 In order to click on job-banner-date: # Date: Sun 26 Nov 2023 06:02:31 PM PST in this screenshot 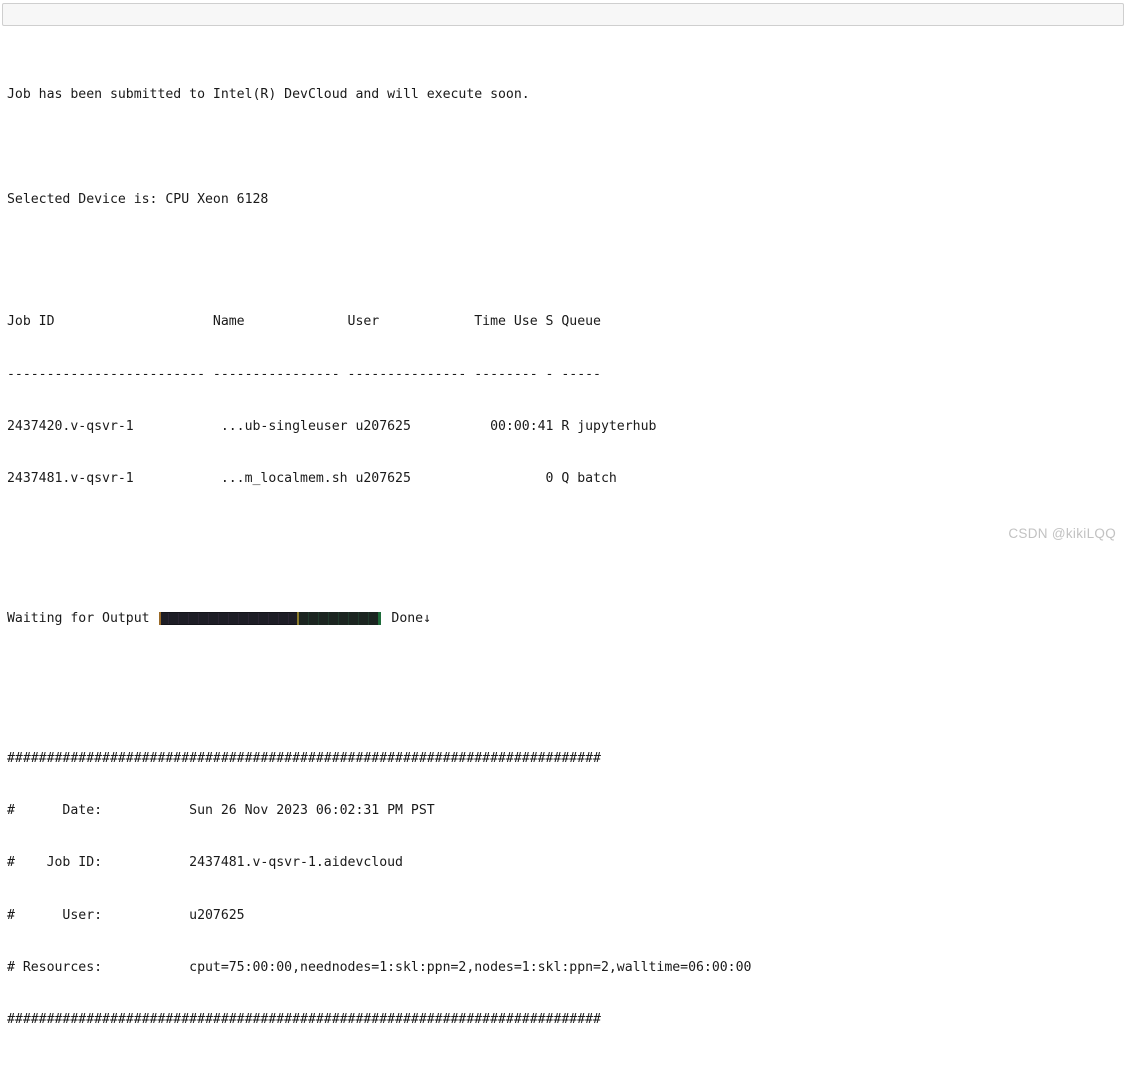, I will do `click(221, 810)`.